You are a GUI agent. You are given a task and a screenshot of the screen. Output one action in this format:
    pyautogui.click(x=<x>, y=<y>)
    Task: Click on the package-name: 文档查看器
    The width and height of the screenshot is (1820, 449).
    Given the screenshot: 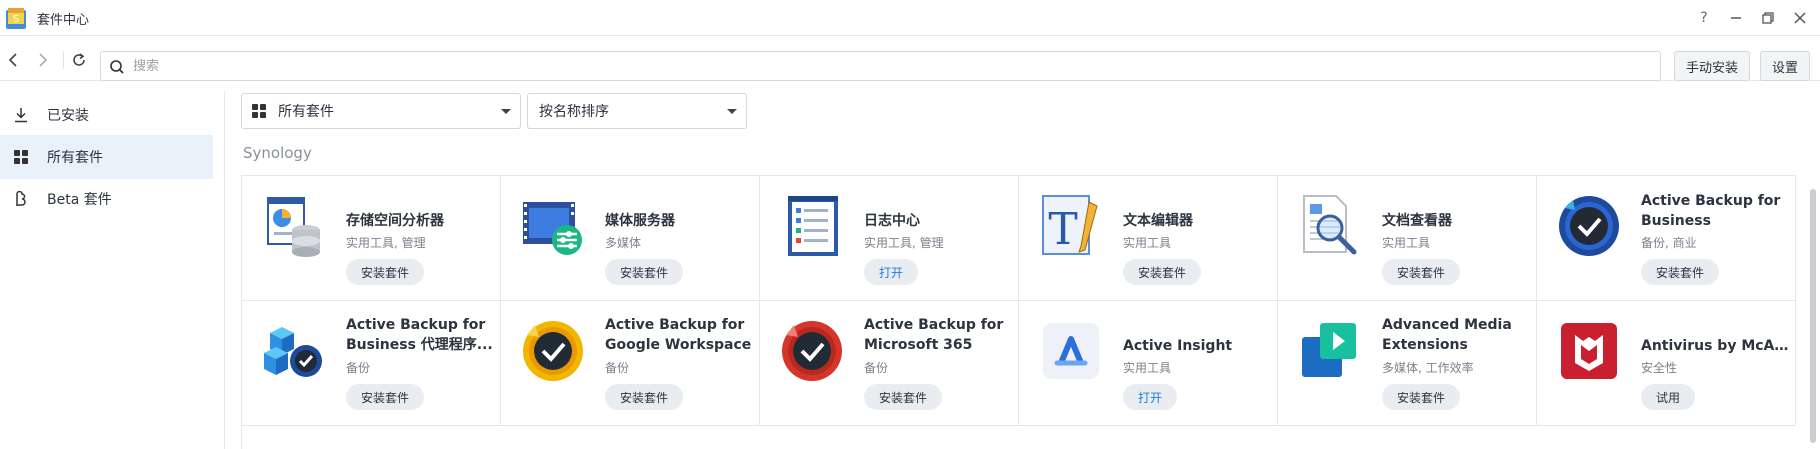 What is the action you would take?
    pyautogui.click(x=1417, y=221)
    